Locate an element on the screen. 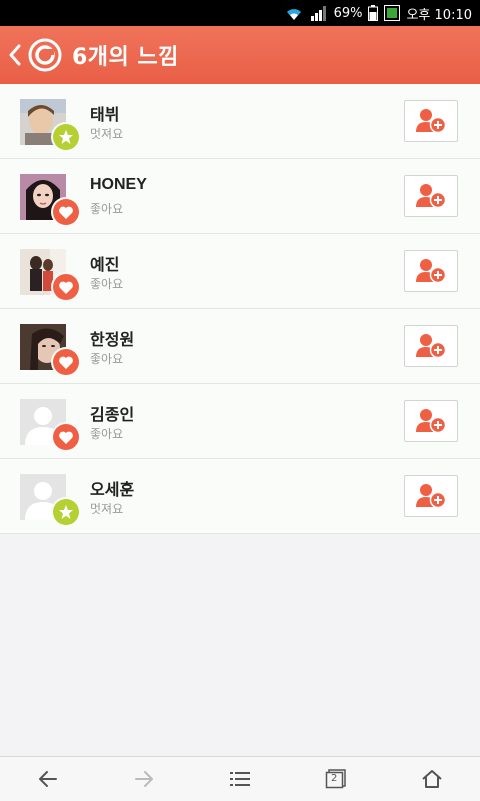 This screenshot has height=801, width=480. browser-toolbar: 2 is located at coordinates (240, 778).